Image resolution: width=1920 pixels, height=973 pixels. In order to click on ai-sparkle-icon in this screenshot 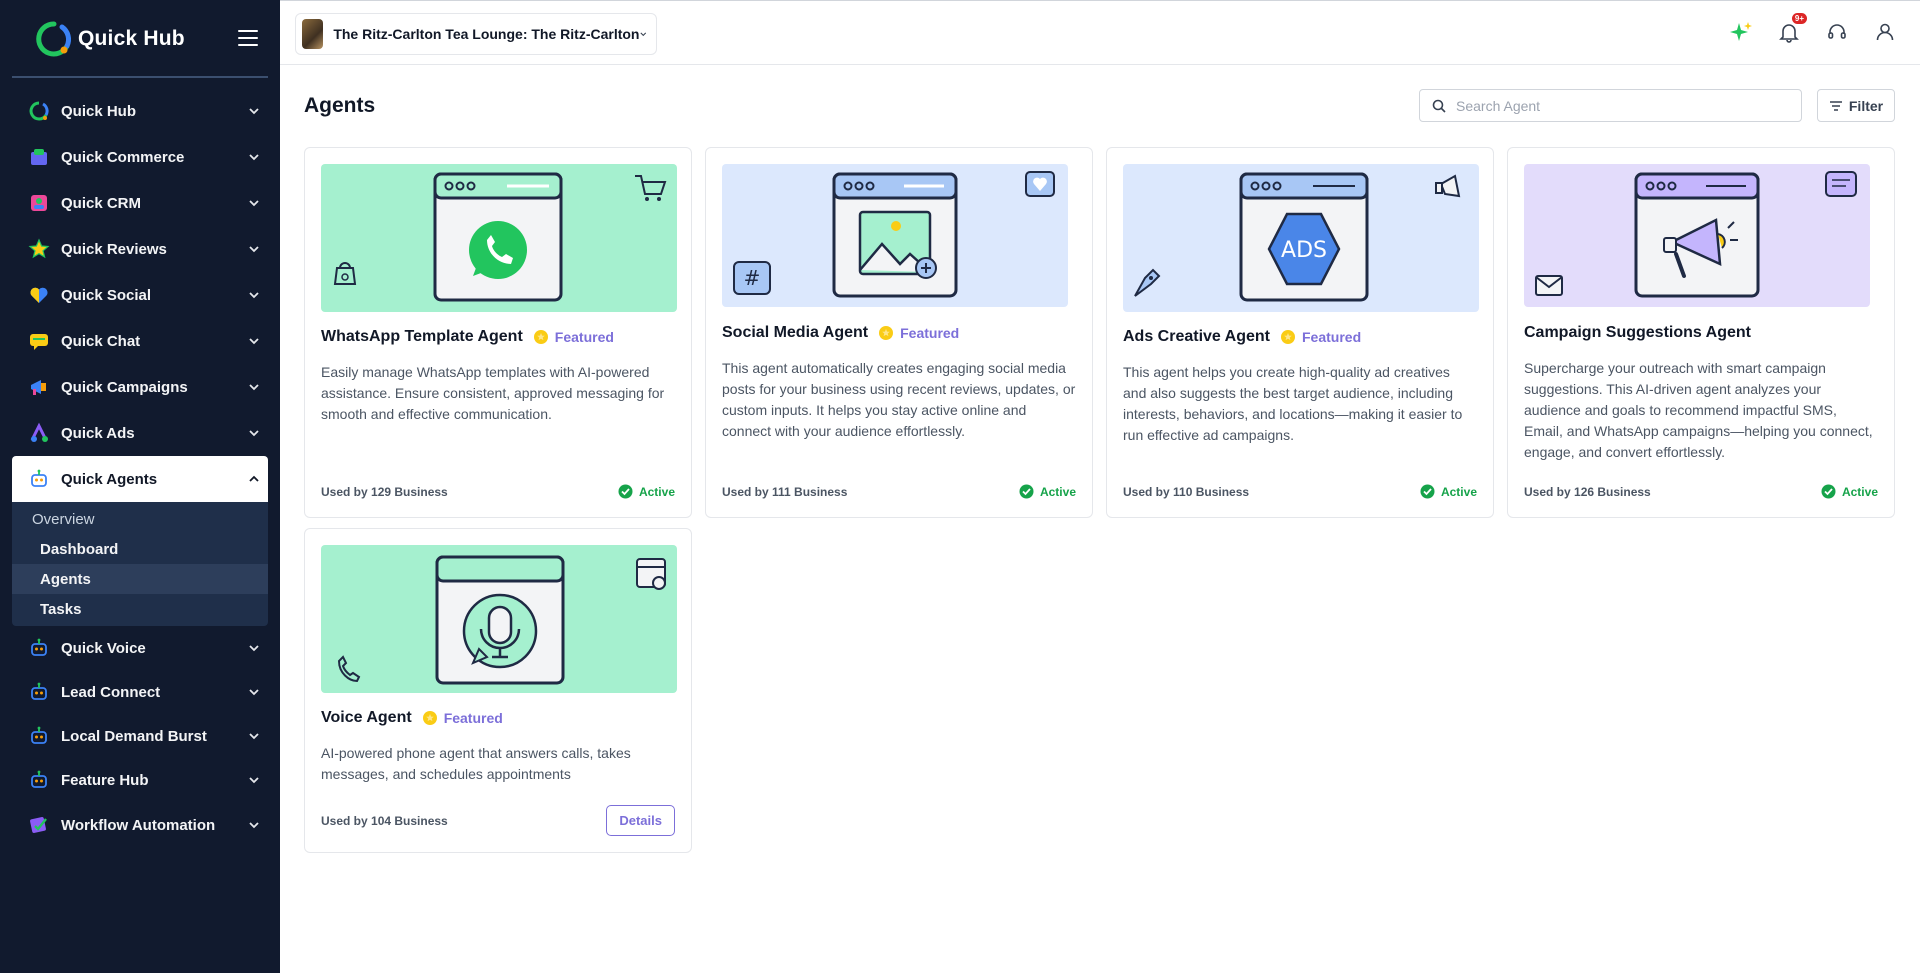, I will do `click(1741, 32)`.